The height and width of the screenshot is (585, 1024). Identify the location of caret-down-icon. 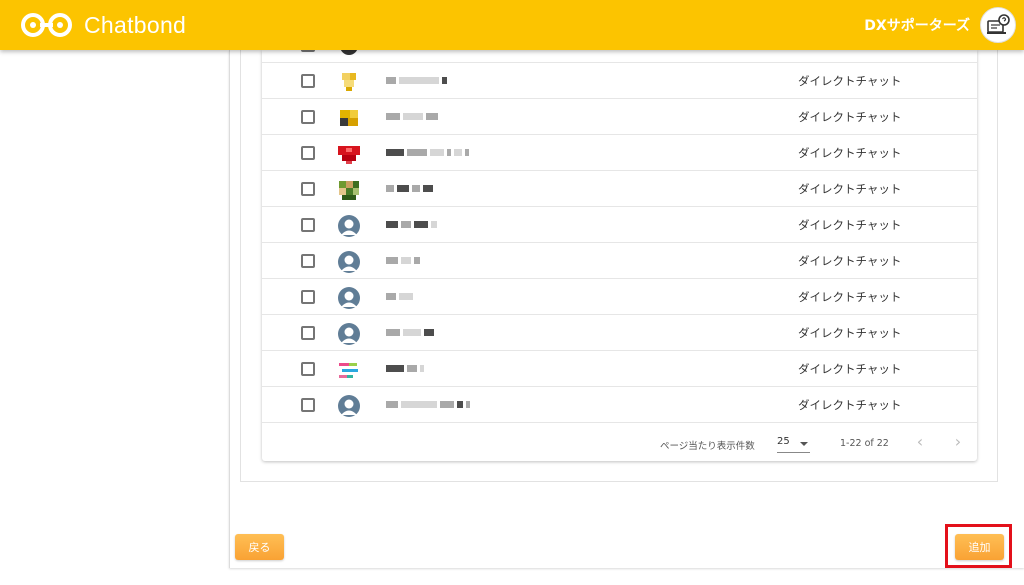
(804, 444).